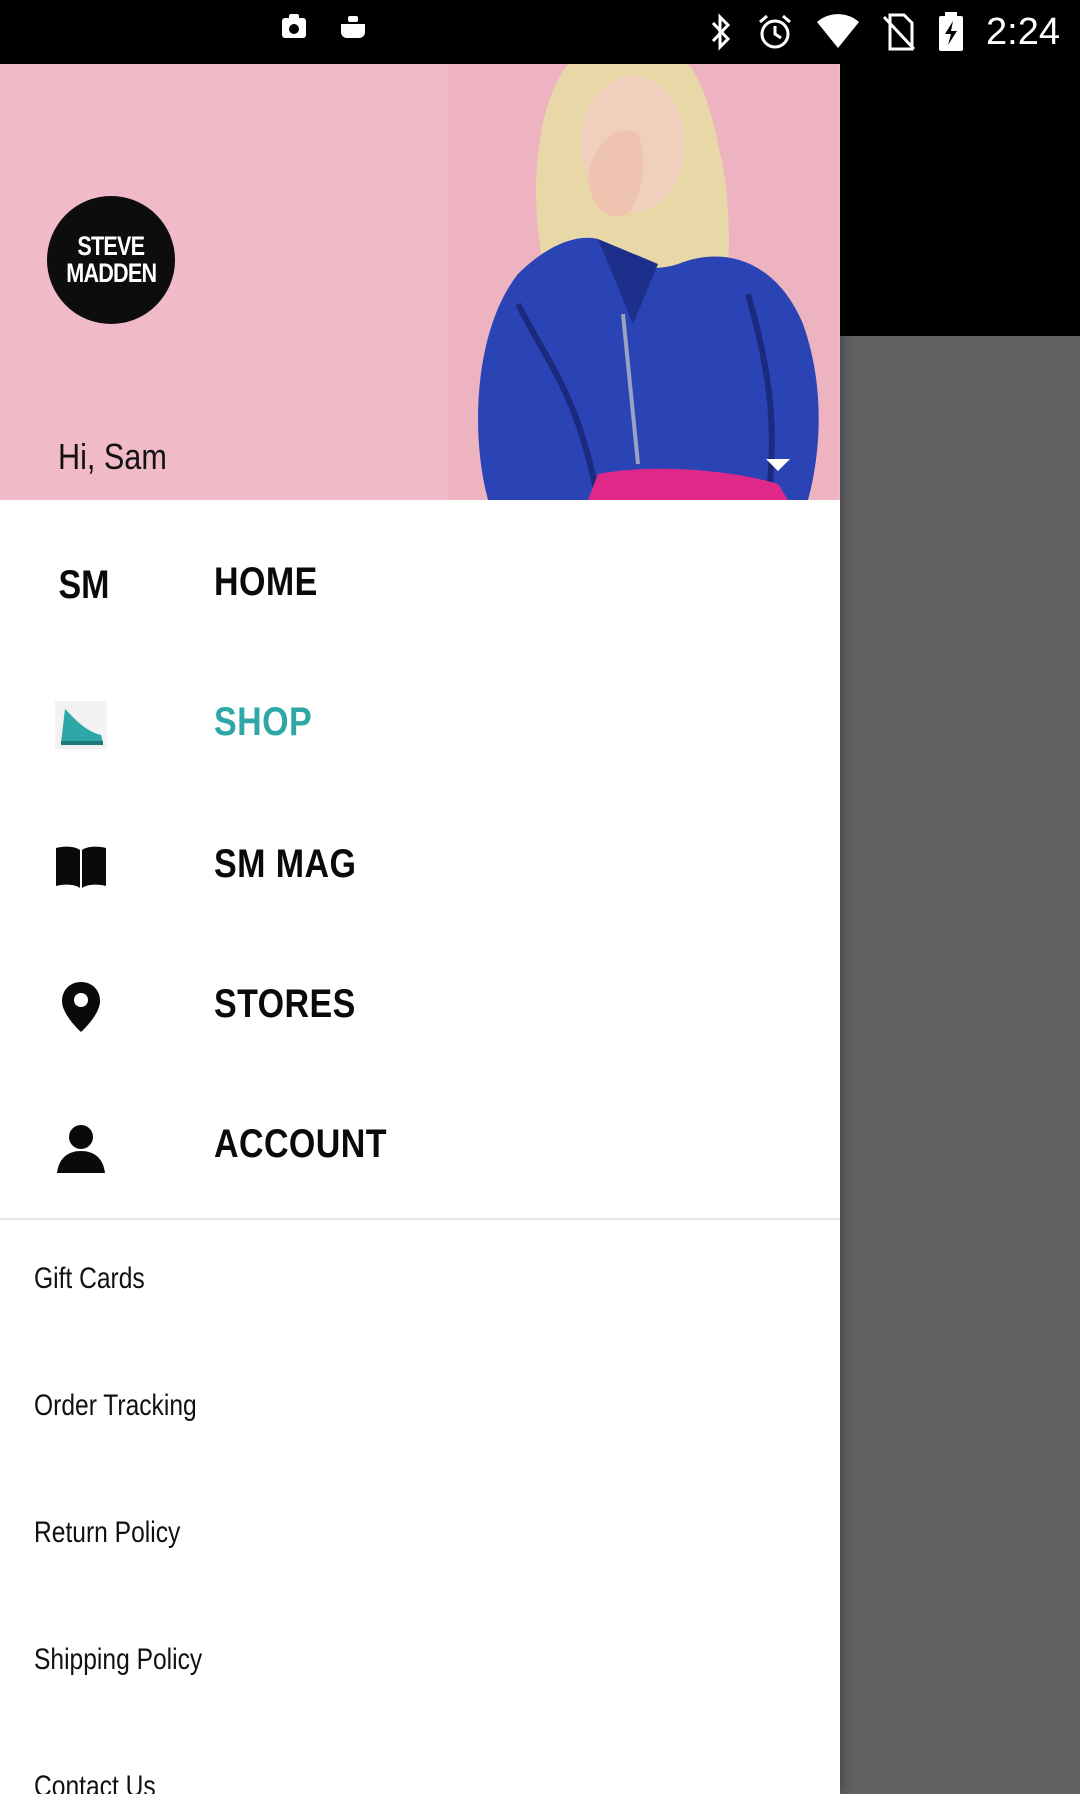 This screenshot has width=1080, height=1794. I want to click on nav-label-order-tracking: Order Tracking, so click(115, 1405).